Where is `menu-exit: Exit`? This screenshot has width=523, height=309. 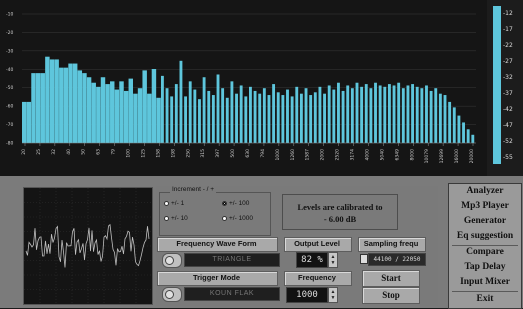 menu-exit: Exit is located at coordinates (485, 299).